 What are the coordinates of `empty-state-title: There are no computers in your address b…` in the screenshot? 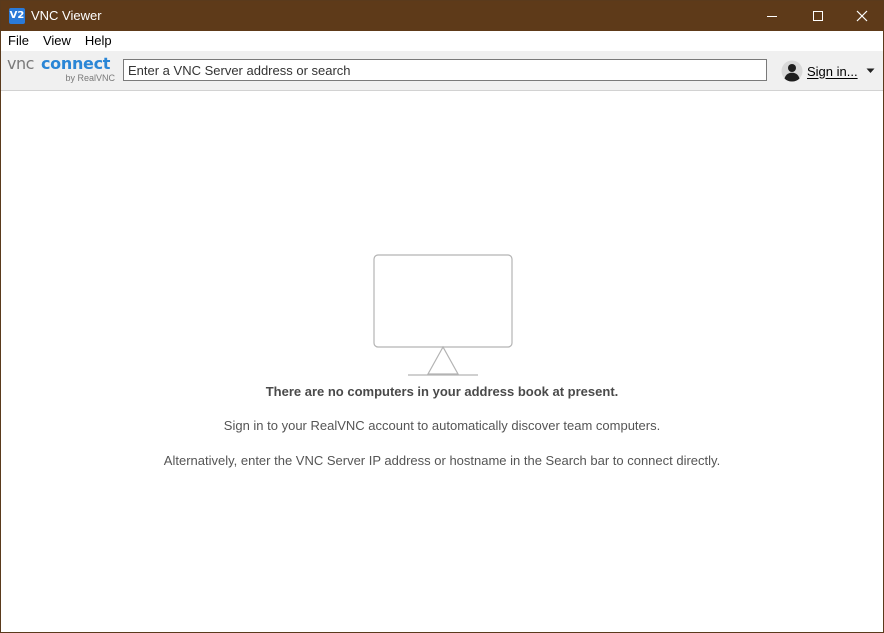 It's located at (442, 391).